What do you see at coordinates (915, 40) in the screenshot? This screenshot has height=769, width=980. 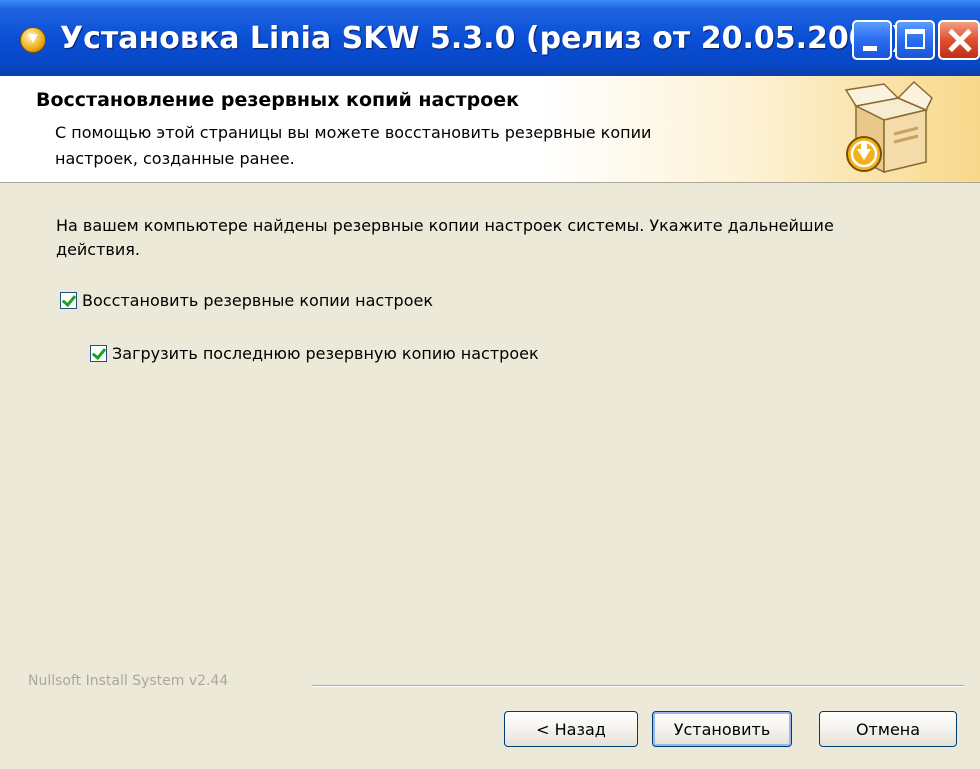 I see `maximize-button` at bounding box center [915, 40].